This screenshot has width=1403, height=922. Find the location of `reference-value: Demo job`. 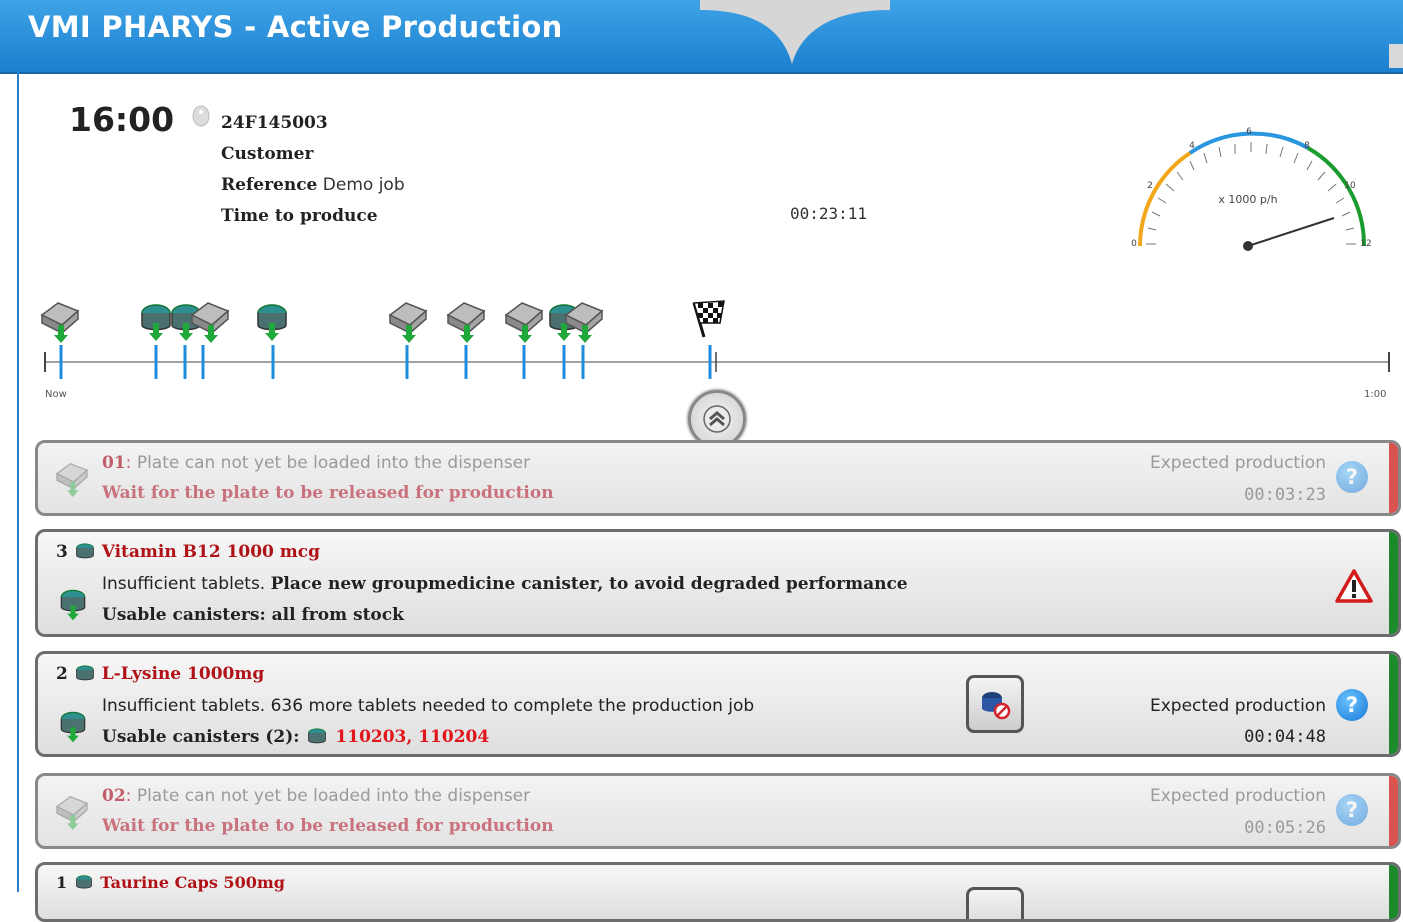

reference-value: Demo job is located at coordinates (363, 185).